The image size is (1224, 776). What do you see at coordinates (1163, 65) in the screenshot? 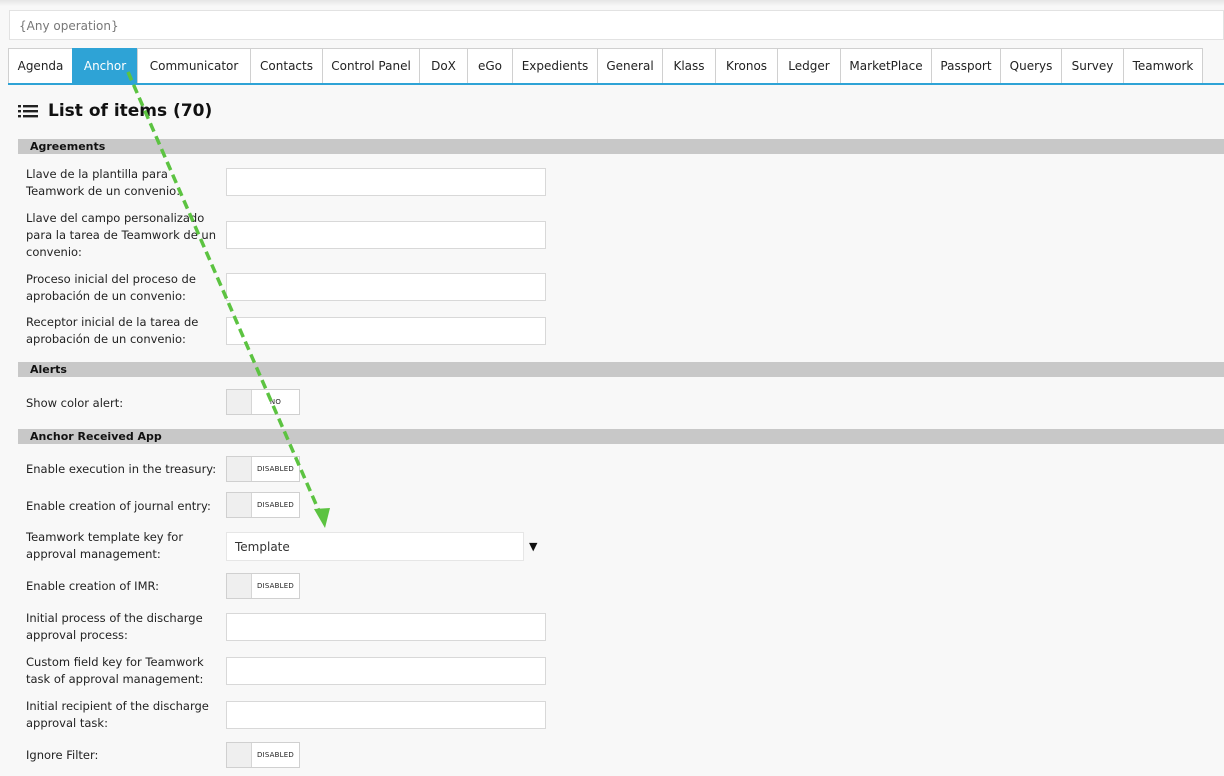
I see `tab-teamwork: Teamwork` at bounding box center [1163, 65].